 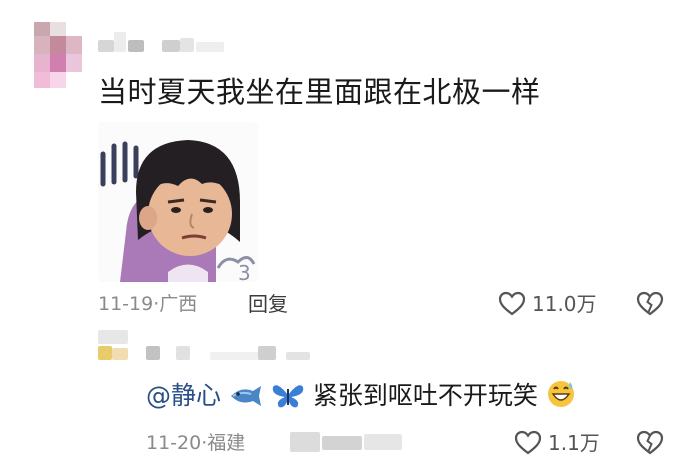 I want to click on reply-location: 福建, so click(x=226, y=443).